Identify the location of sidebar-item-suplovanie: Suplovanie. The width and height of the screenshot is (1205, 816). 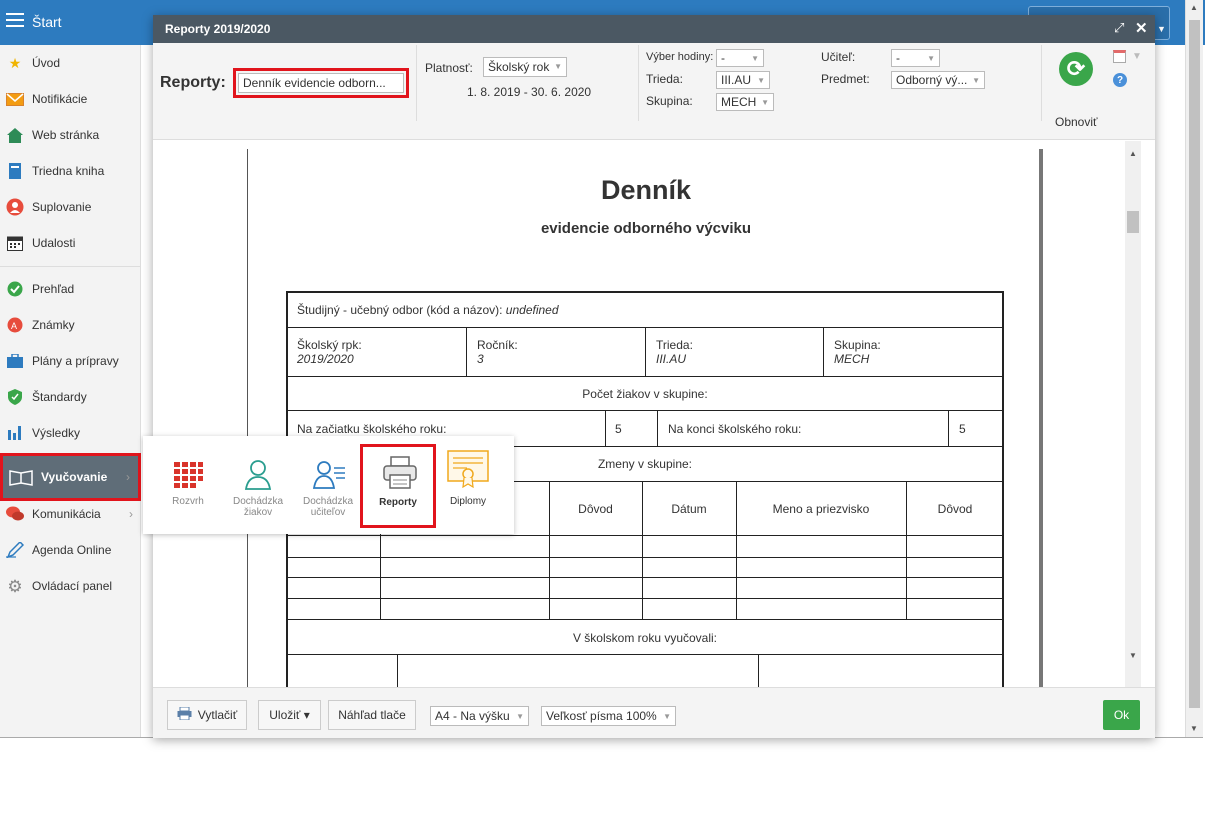
(70, 207).